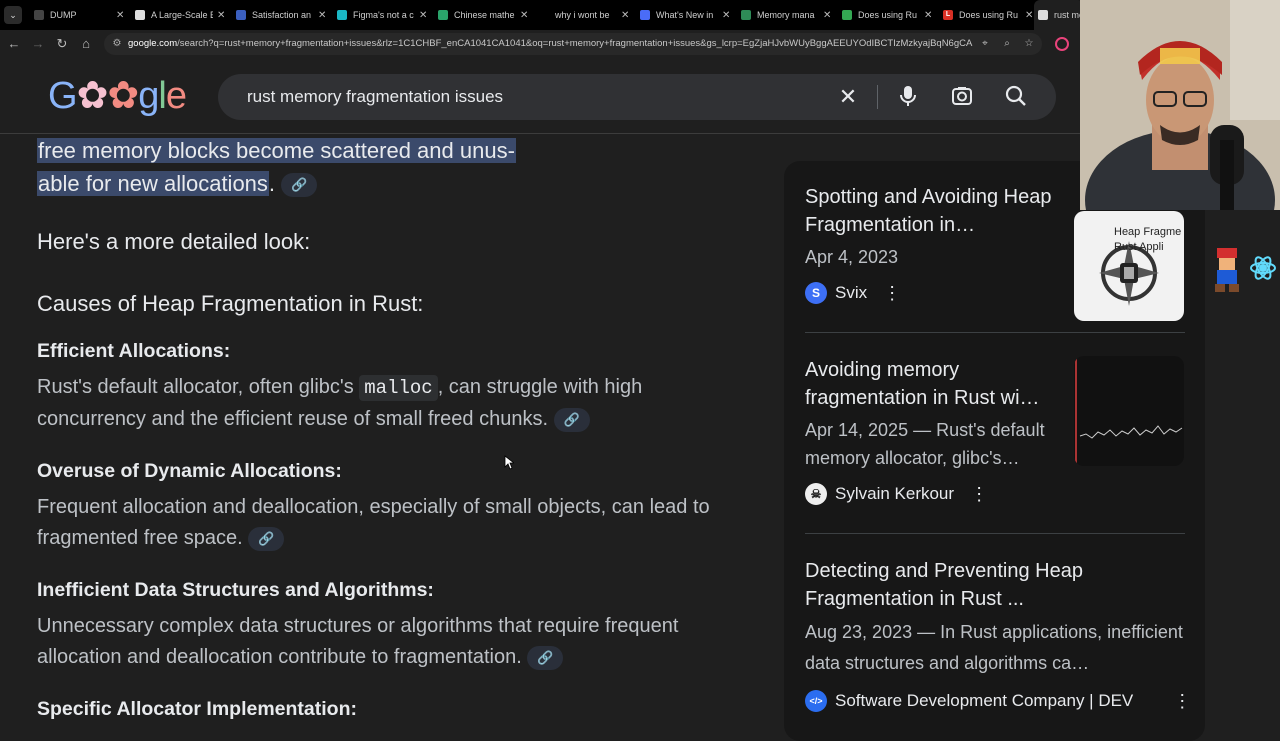  Describe the element at coordinates (1129, 411) in the screenshot. I see `source-thumbnail` at that location.